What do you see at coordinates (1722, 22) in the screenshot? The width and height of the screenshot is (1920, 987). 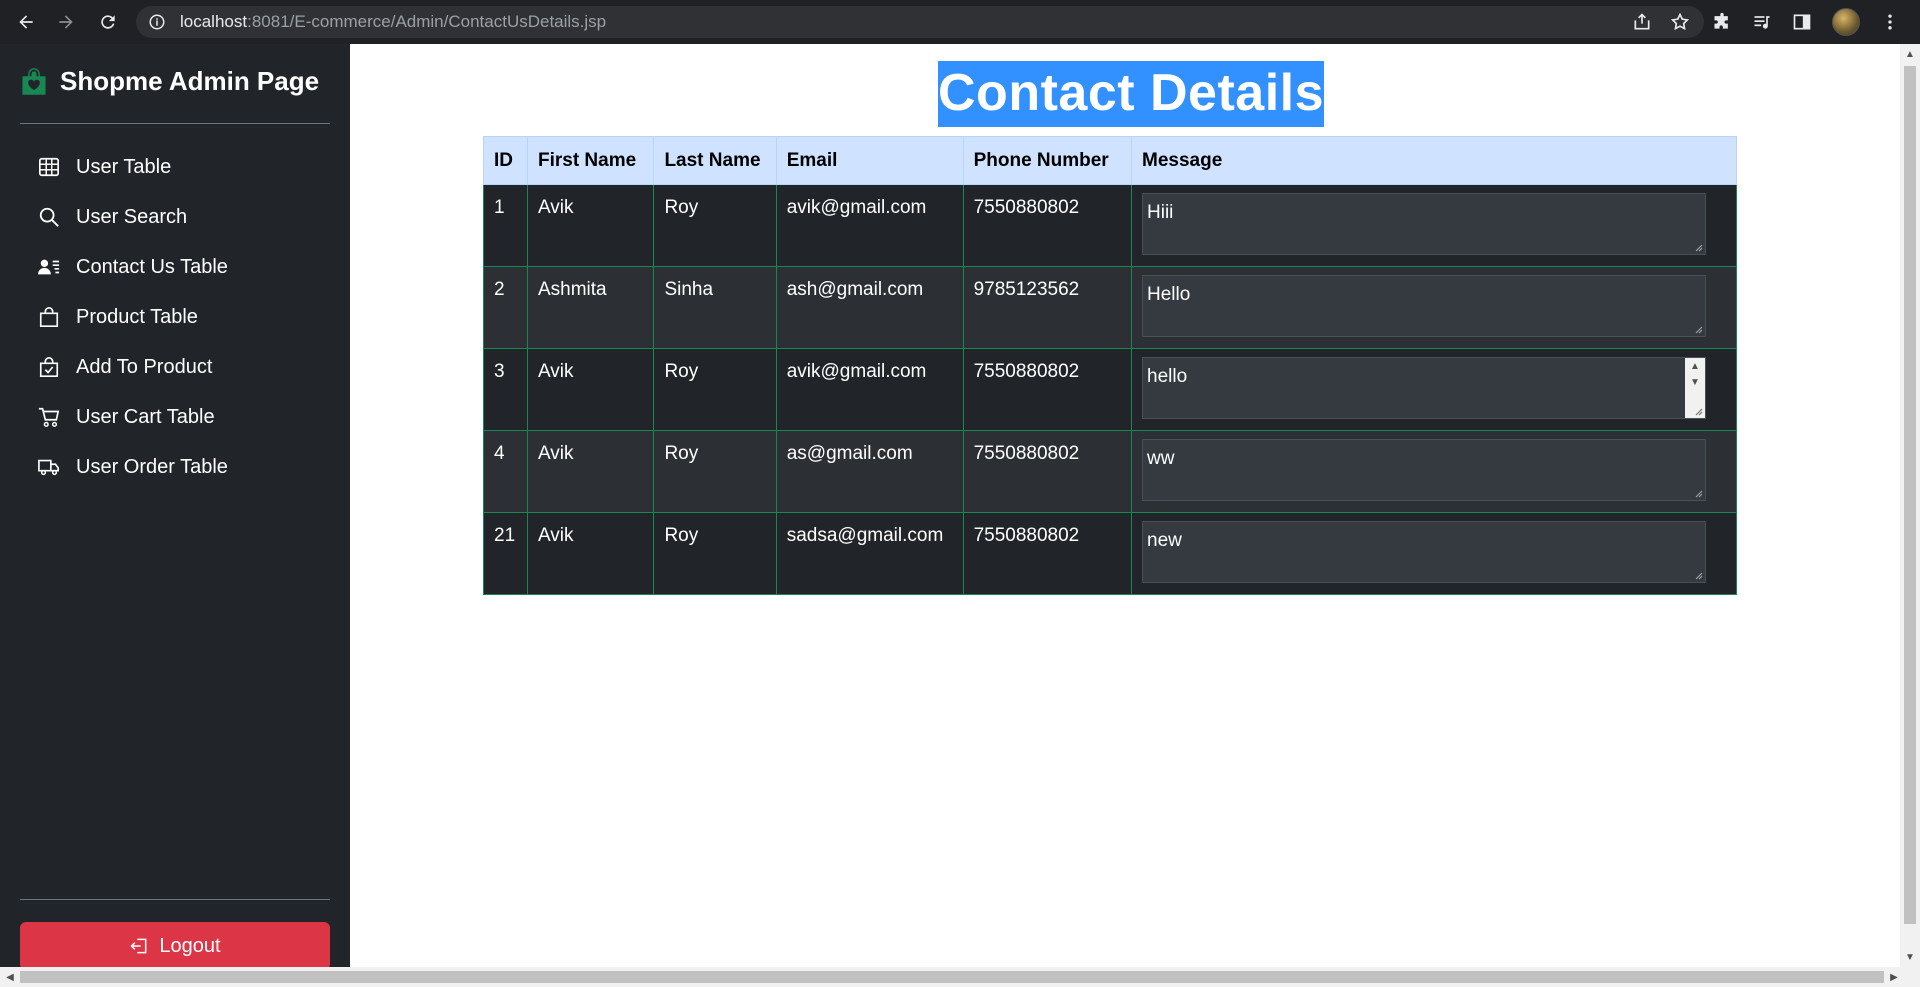 I see `extensions-icon` at bounding box center [1722, 22].